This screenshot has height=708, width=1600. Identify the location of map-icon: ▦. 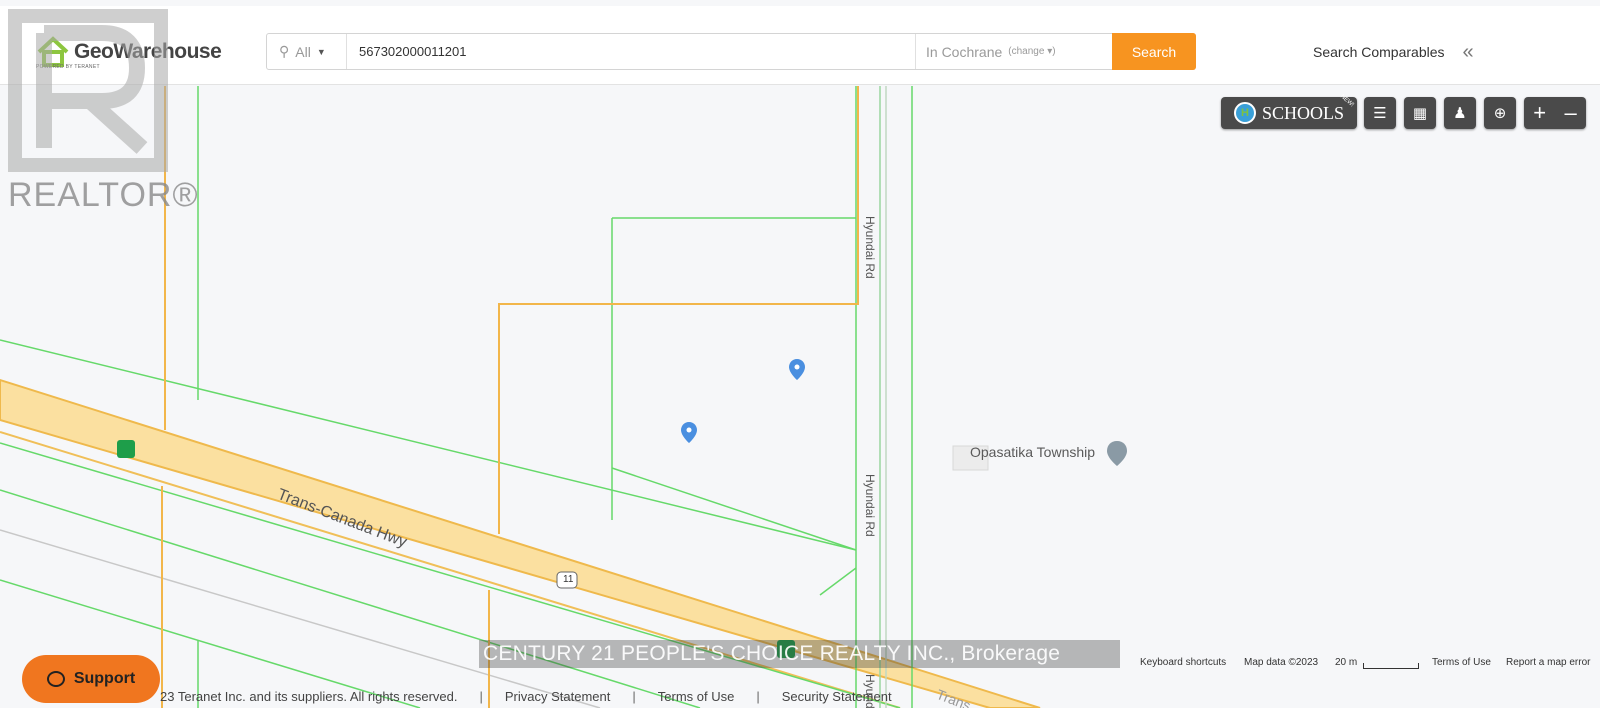
(1420, 113).